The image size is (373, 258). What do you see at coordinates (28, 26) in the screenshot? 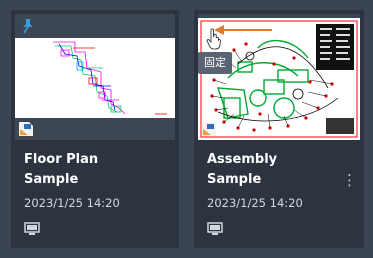
I see `pin-icon` at bounding box center [28, 26].